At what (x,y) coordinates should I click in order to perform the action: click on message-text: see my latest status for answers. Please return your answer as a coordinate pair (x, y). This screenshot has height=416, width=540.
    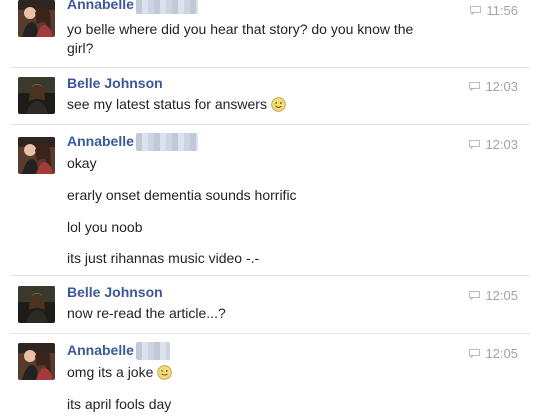
    Looking at the image, I should click on (176, 104).